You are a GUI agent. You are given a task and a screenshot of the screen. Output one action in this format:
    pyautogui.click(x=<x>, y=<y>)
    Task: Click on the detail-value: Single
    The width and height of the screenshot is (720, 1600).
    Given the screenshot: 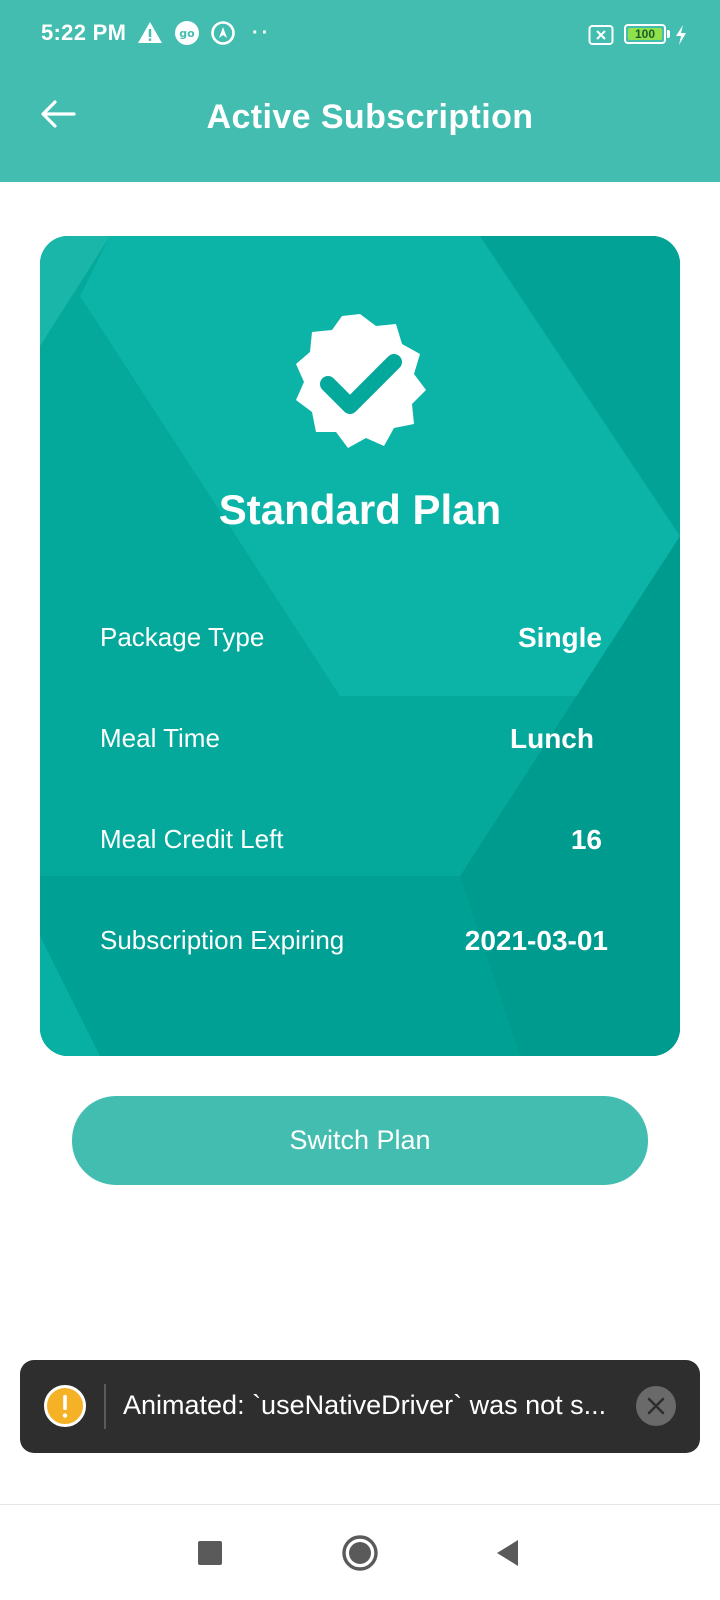 What is the action you would take?
    pyautogui.click(x=559, y=637)
    